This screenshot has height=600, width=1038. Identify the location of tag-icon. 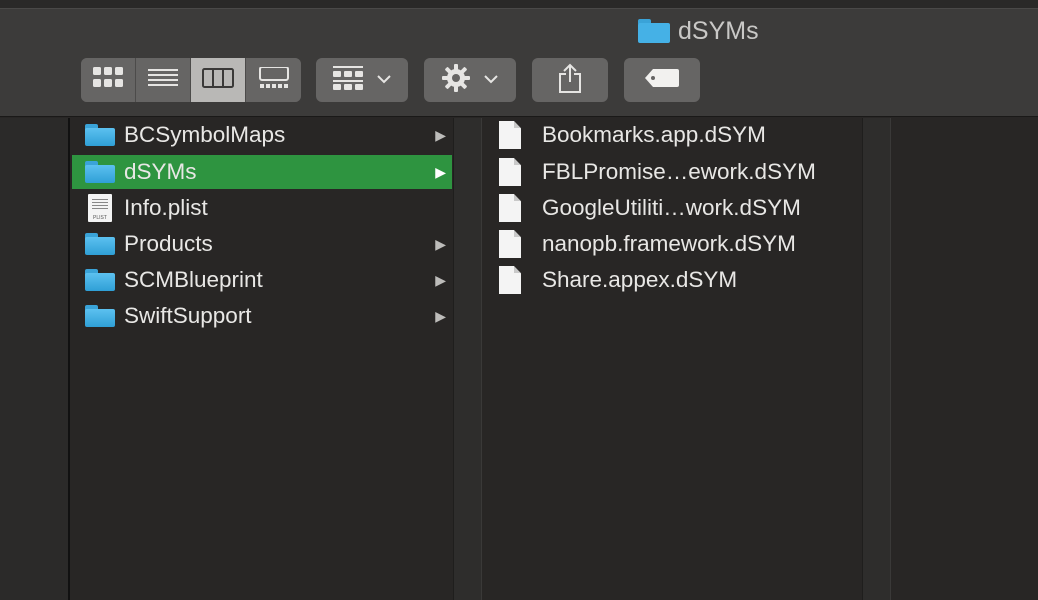
(662, 80).